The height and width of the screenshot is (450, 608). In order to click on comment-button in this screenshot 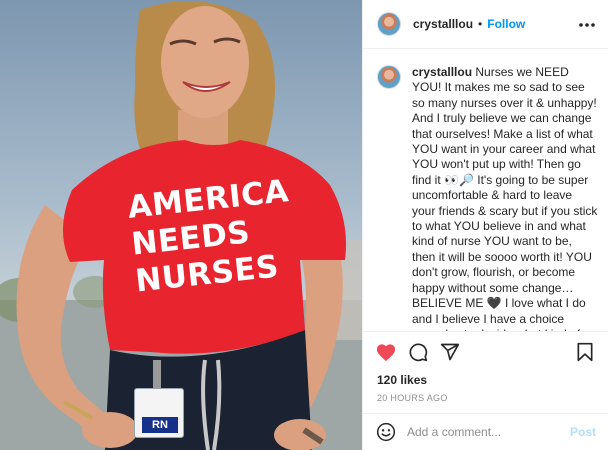, I will do `click(418, 352)`.